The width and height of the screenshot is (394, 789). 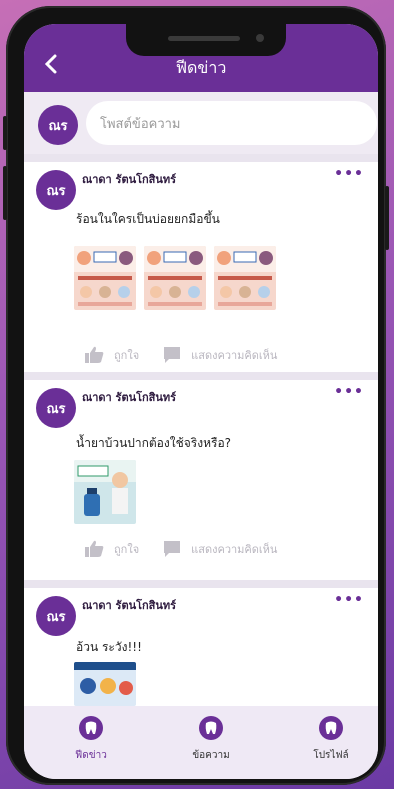 I want to click on nav-label: ฟีดข่าว, so click(x=91, y=755).